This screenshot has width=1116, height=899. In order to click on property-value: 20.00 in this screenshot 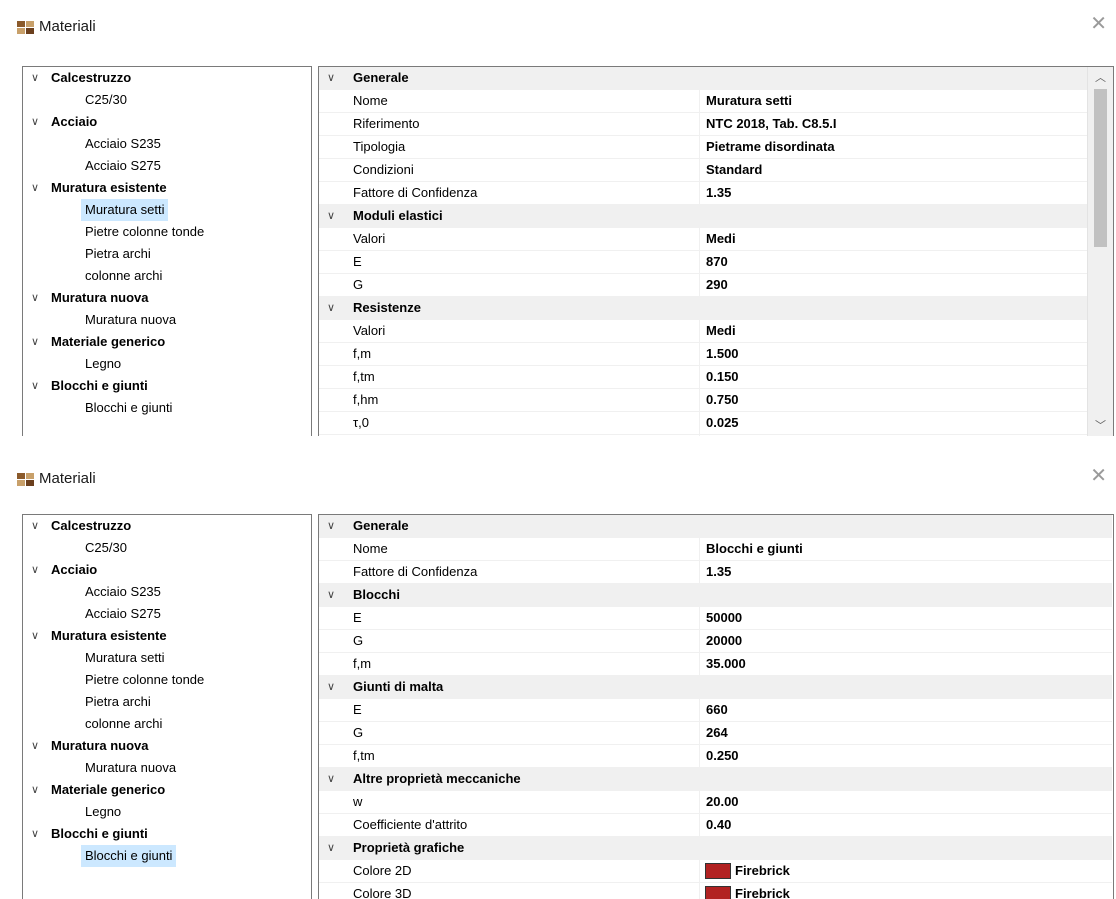, I will do `click(722, 802)`.